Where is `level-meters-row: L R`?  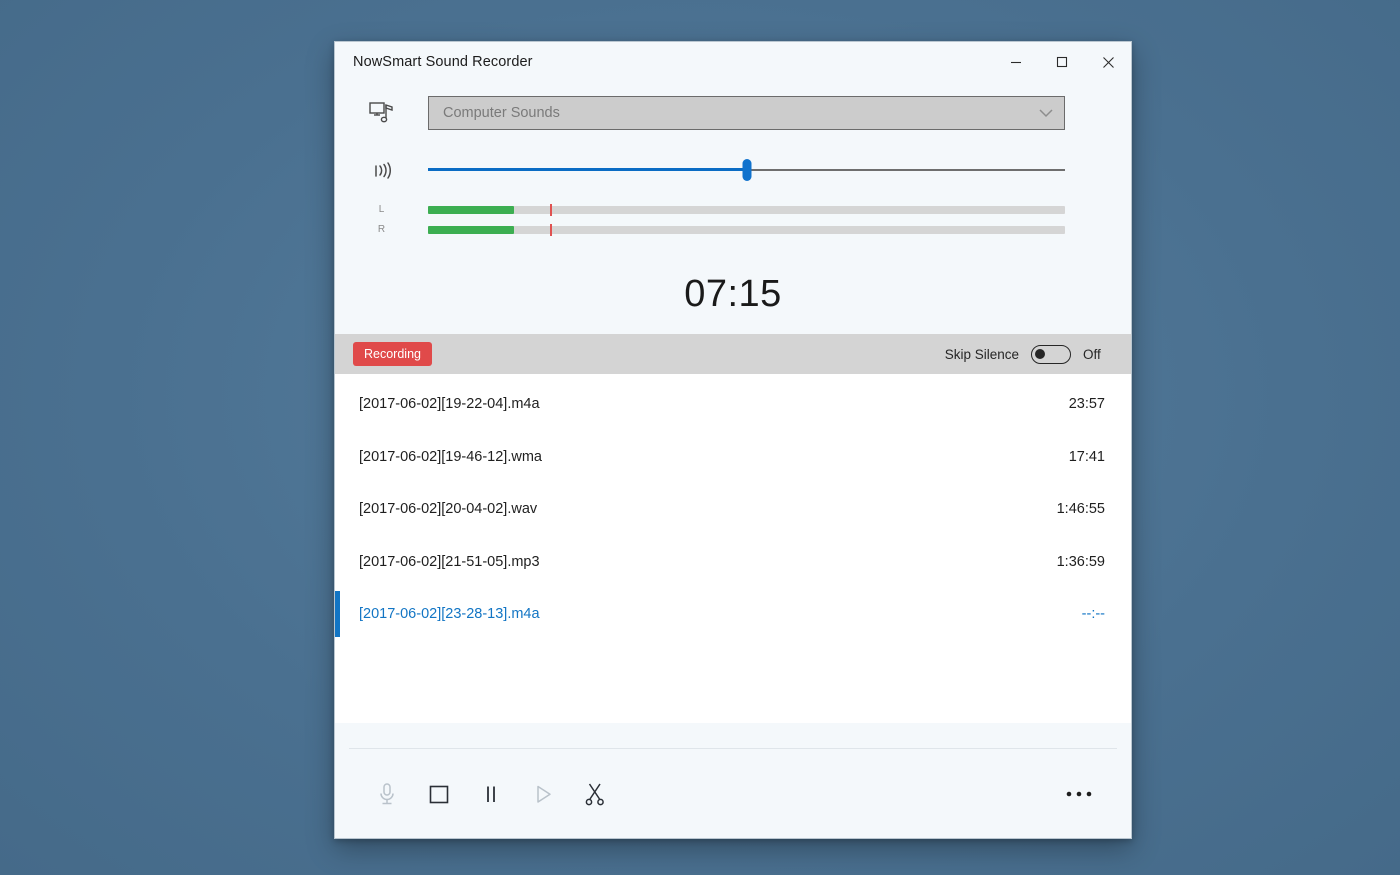 level-meters-row: L R is located at coordinates (733, 225).